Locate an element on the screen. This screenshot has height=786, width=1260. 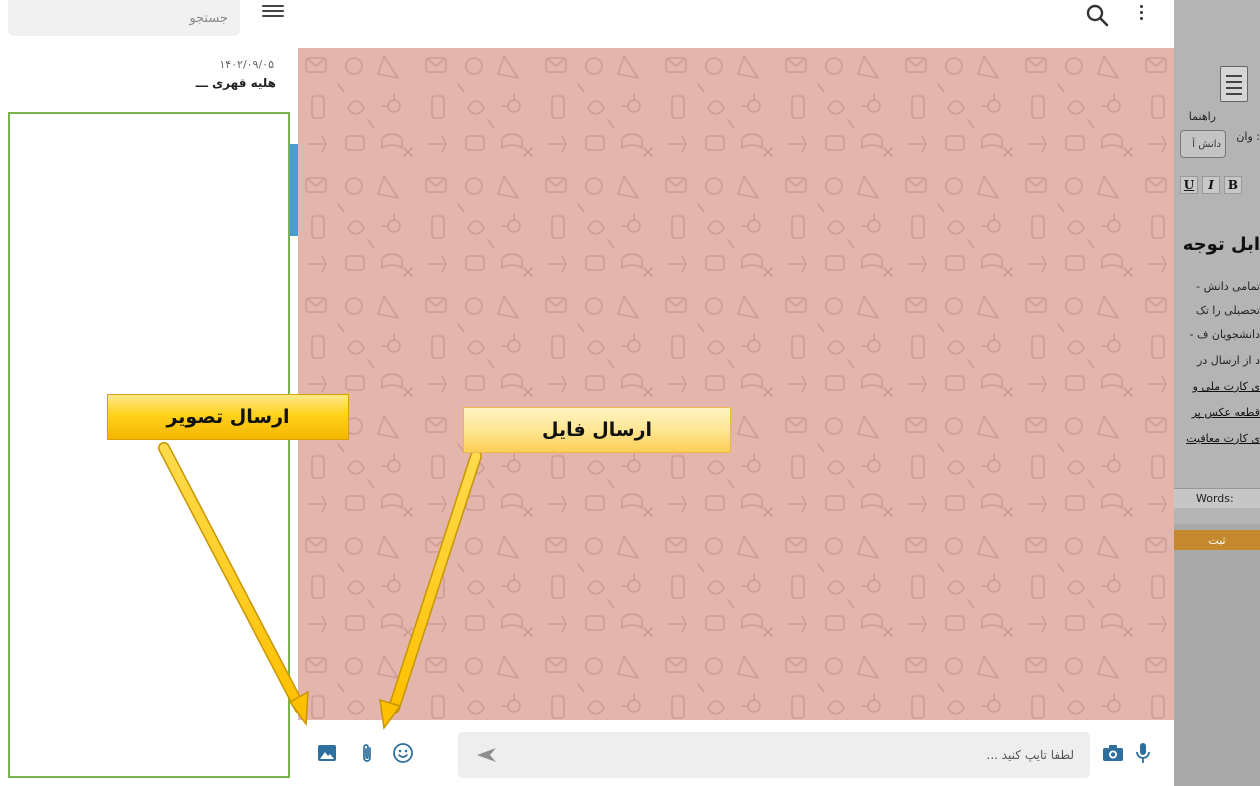
microphone-icon is located at coordinates (1143, 753).